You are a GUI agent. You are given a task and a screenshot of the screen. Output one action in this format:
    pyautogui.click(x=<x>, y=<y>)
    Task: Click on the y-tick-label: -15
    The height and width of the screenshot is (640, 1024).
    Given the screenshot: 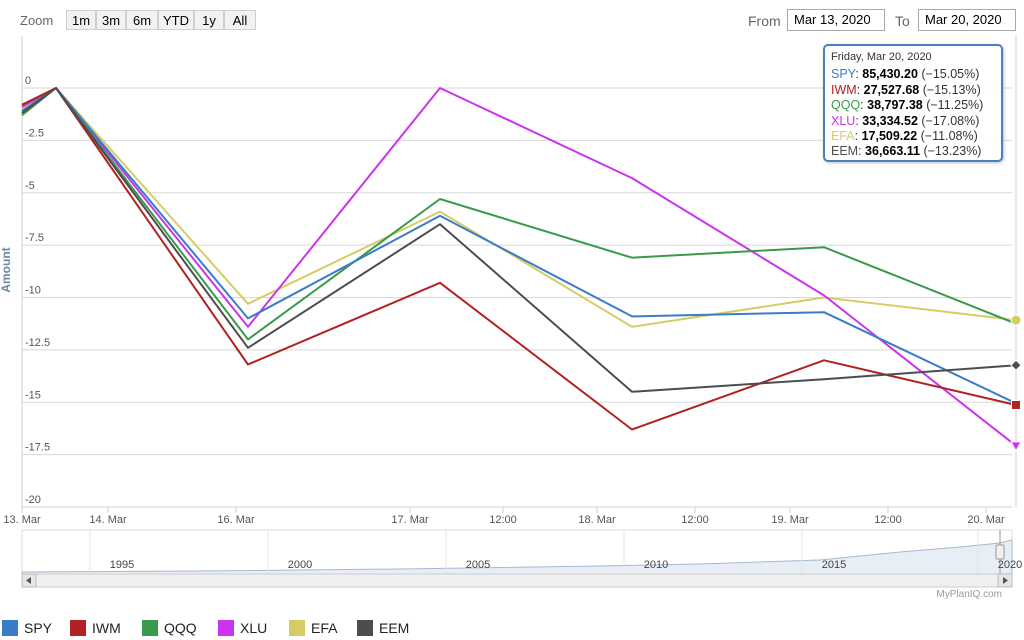 What is the action you would take?
    pyautogui.click(x=33, y=395)
    